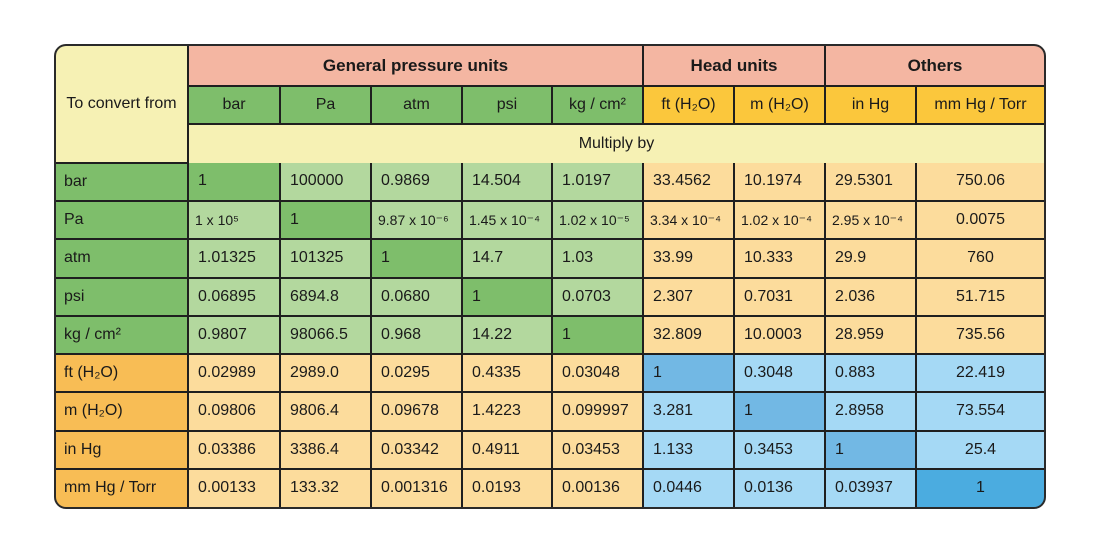 The height and width of the screenshot is (549, 1100). What do you see at coordinates (597, 373) in the screenshot?
I see `table-cell: 0.03048` at bounding box center [597, 373].